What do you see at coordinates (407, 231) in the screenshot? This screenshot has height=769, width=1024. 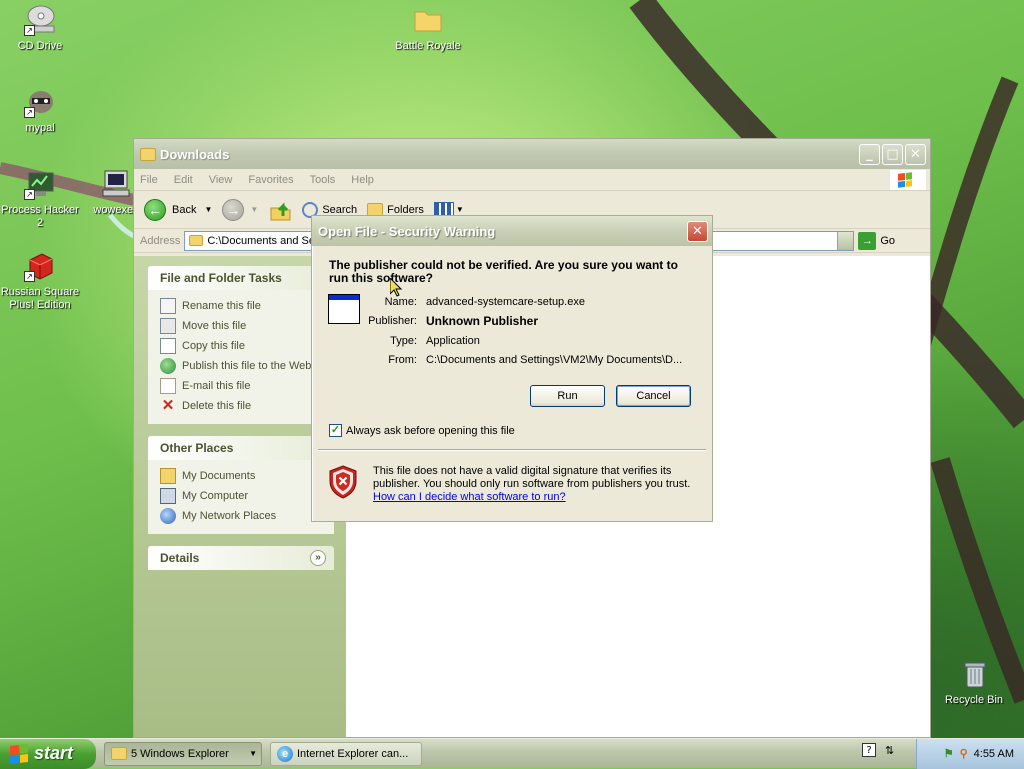 I see `dialog-title: Open File - Security Warning` at bounding box center [407, 231].